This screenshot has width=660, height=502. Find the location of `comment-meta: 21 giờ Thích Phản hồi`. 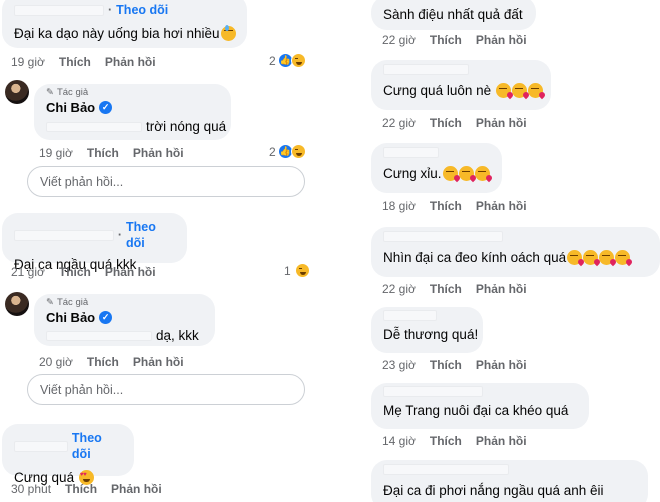

comment-meta: 21 giờ Thích Phản hồi is located at coordinates (83, 272).